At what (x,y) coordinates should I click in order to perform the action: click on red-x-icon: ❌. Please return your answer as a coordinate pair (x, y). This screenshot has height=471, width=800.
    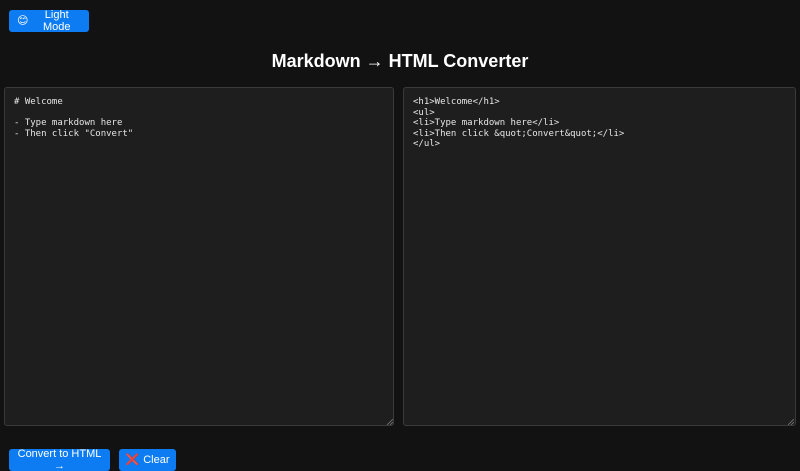
    Looking at the image, I should click on (132, 459).